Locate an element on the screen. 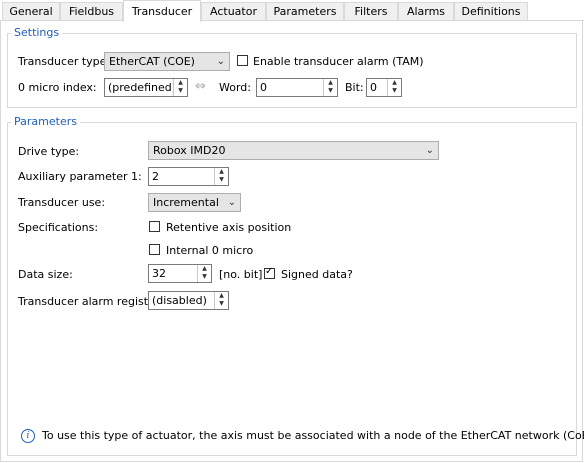 This screenshot has height=463, width=584. zero-micro-spinner: (predefined) ▲ ▼ is located at coordinates (146, 87).